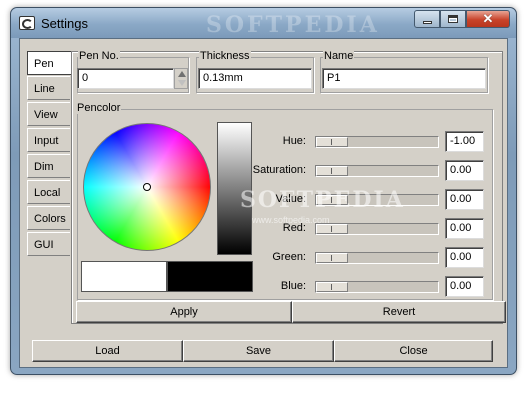  Describe the element at coordinates (48, 166) in the screenshot. I see `tab-dim: Dim` at that location.